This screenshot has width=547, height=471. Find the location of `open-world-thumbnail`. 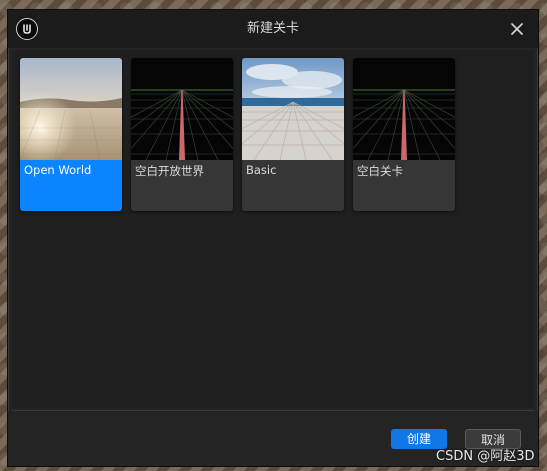

open-world-thumbnail is located at coordinates (71, 109).